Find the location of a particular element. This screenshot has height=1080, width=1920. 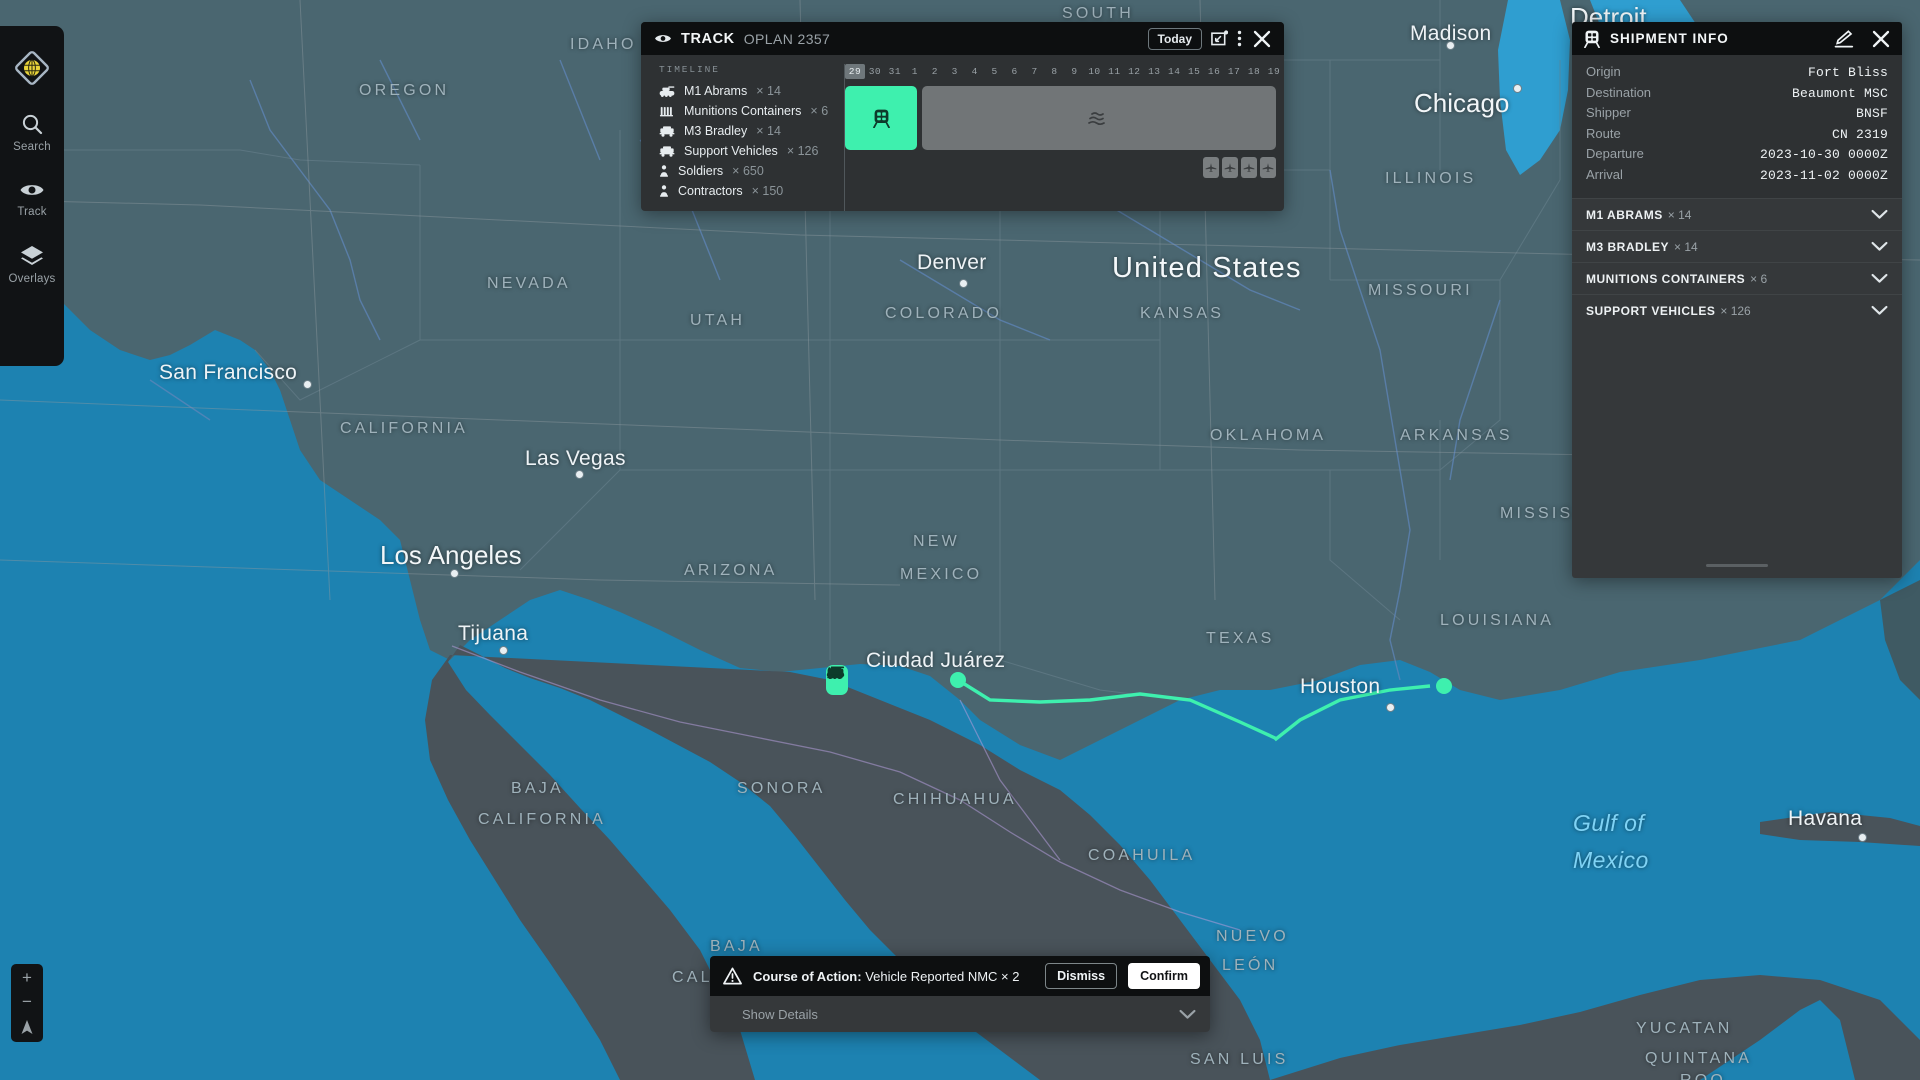

route-node-destination is located at coordinates (1444, 686).